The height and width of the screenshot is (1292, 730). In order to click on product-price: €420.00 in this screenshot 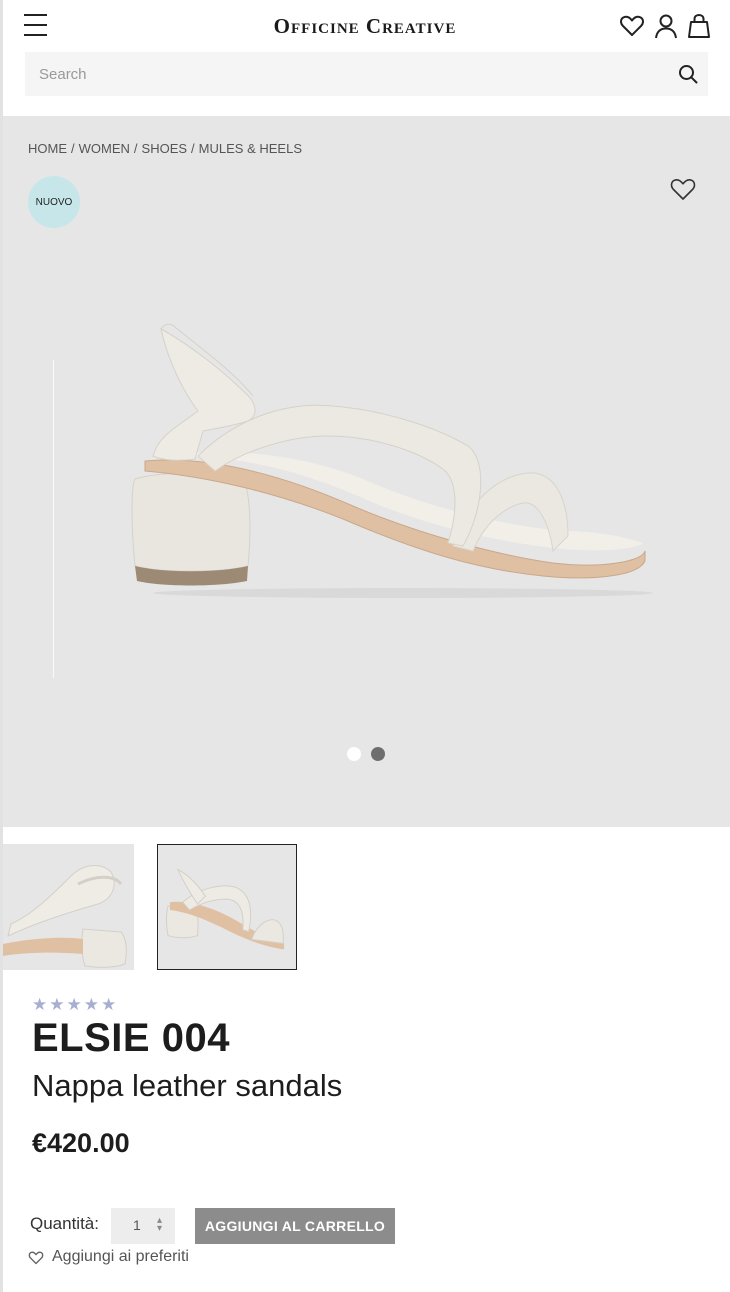, I will do `click(81, 1143)`.